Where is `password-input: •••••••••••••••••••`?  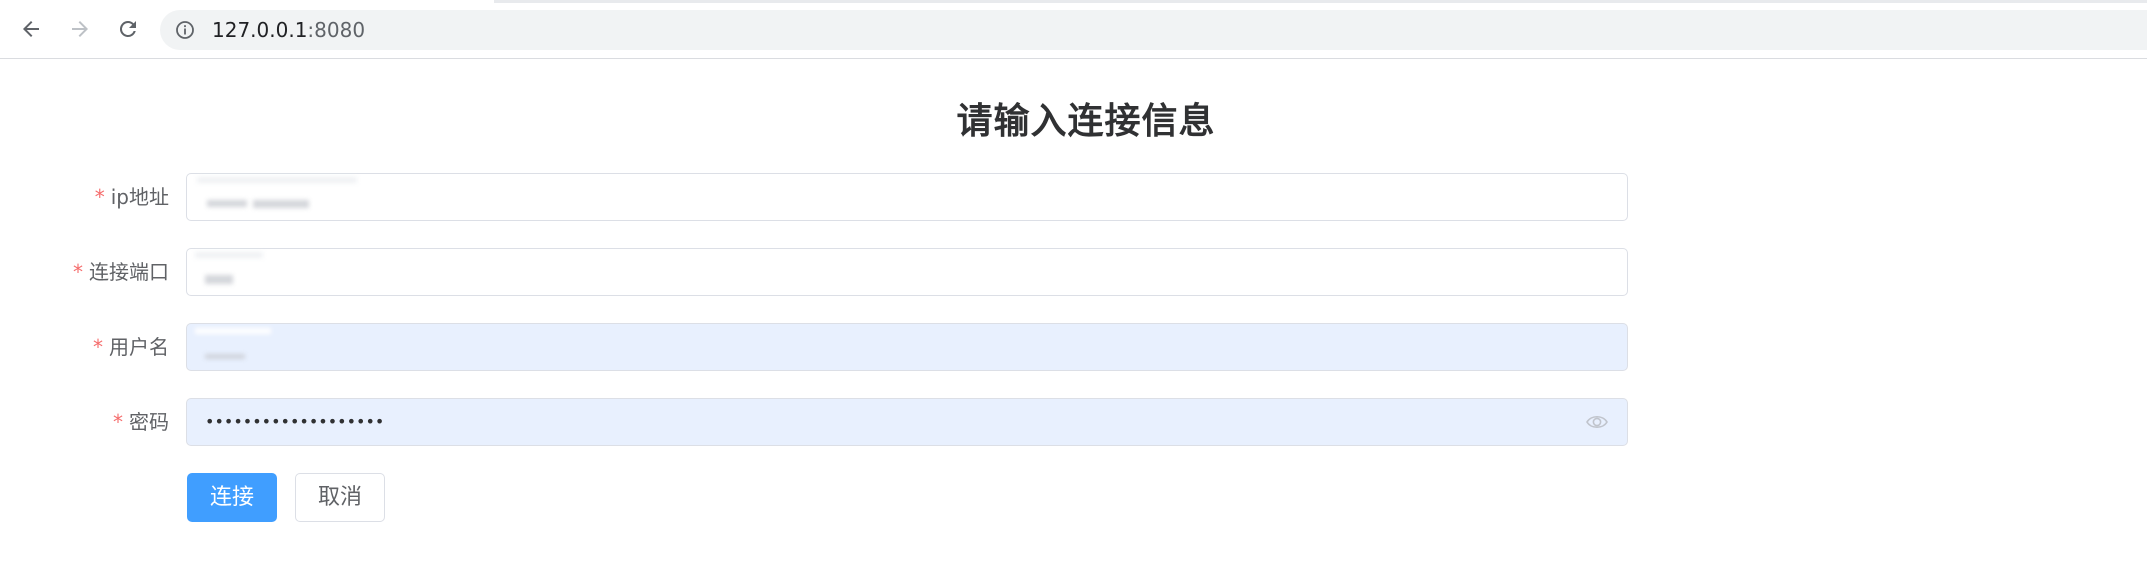
password-input: ••••••••••••••••••• is located at coordinates (907, 422).